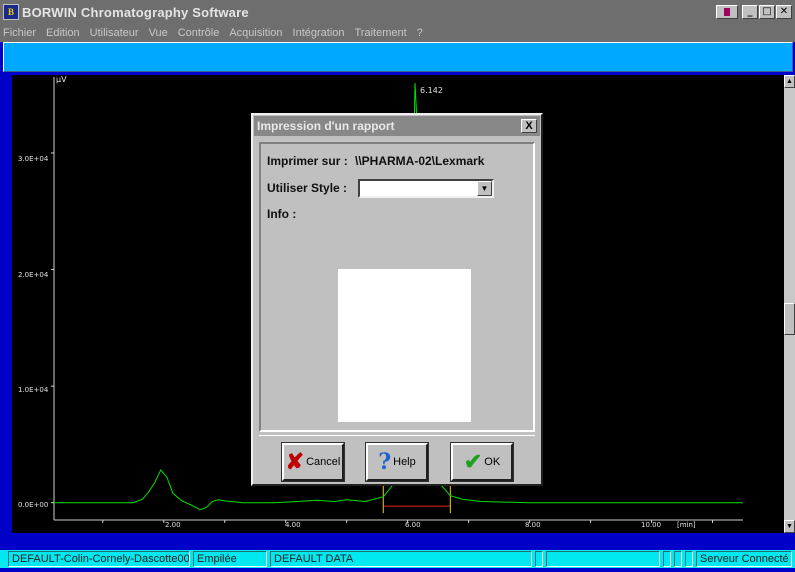 The image size is (795, 572). What do you see at coordinates (789, 319) in the screenshot?
I see `scroll-thumb` at bounding box center [789, 319].